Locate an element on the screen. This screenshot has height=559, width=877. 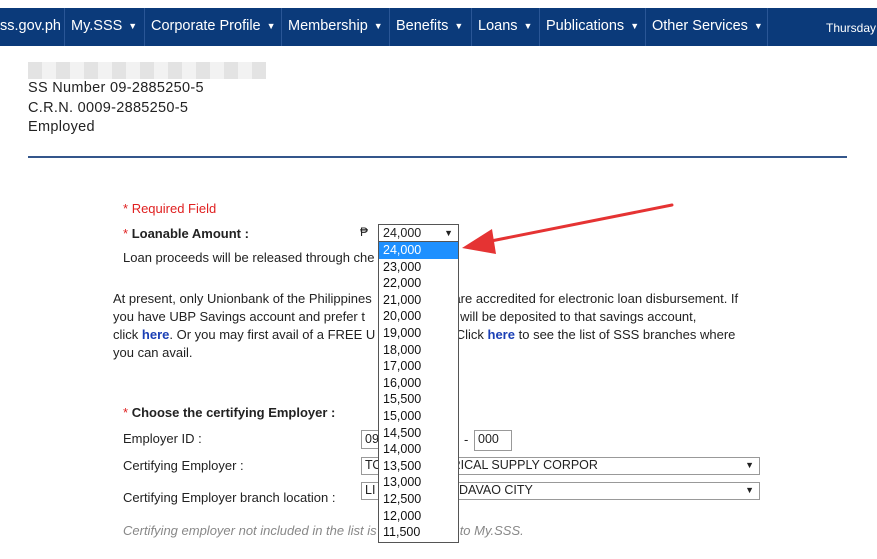
annotation-arrow-shaft is located at coordinates (579, 223).